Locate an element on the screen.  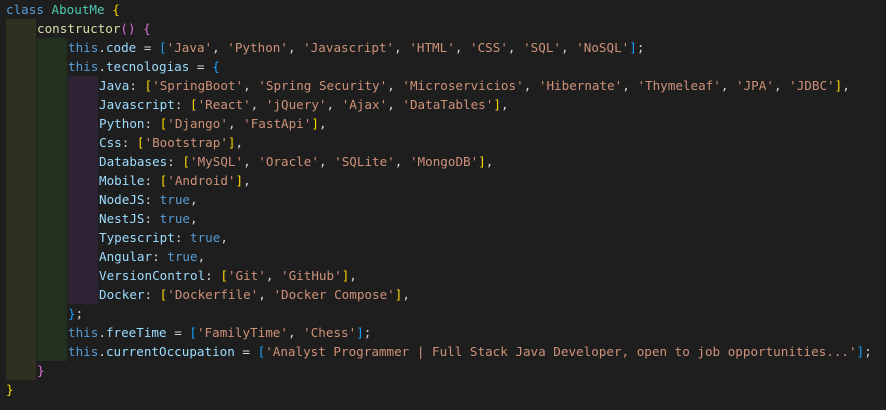
tecnologias-close-line: }; is located at coordinates (75, 313).